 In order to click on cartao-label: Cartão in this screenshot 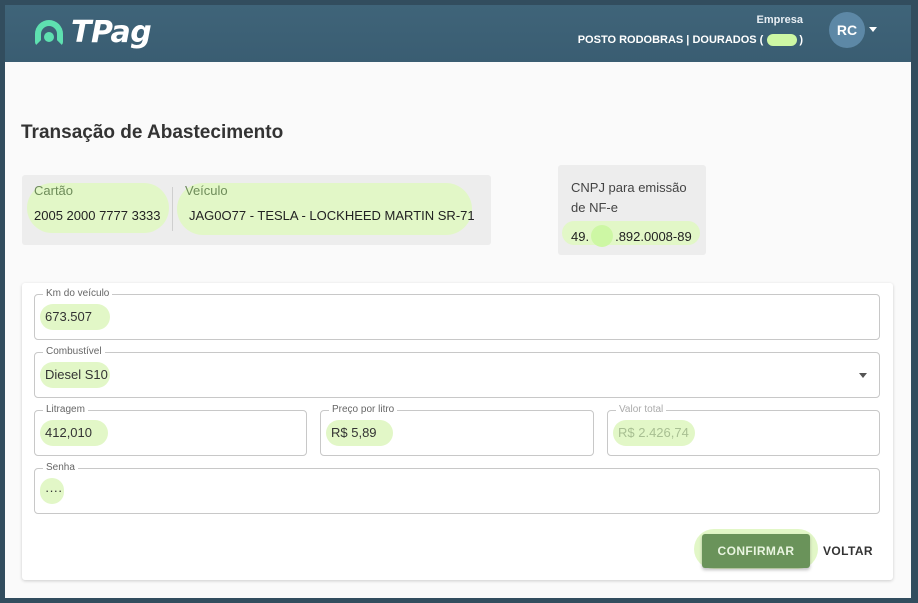, I will do `click(54, 190)`.